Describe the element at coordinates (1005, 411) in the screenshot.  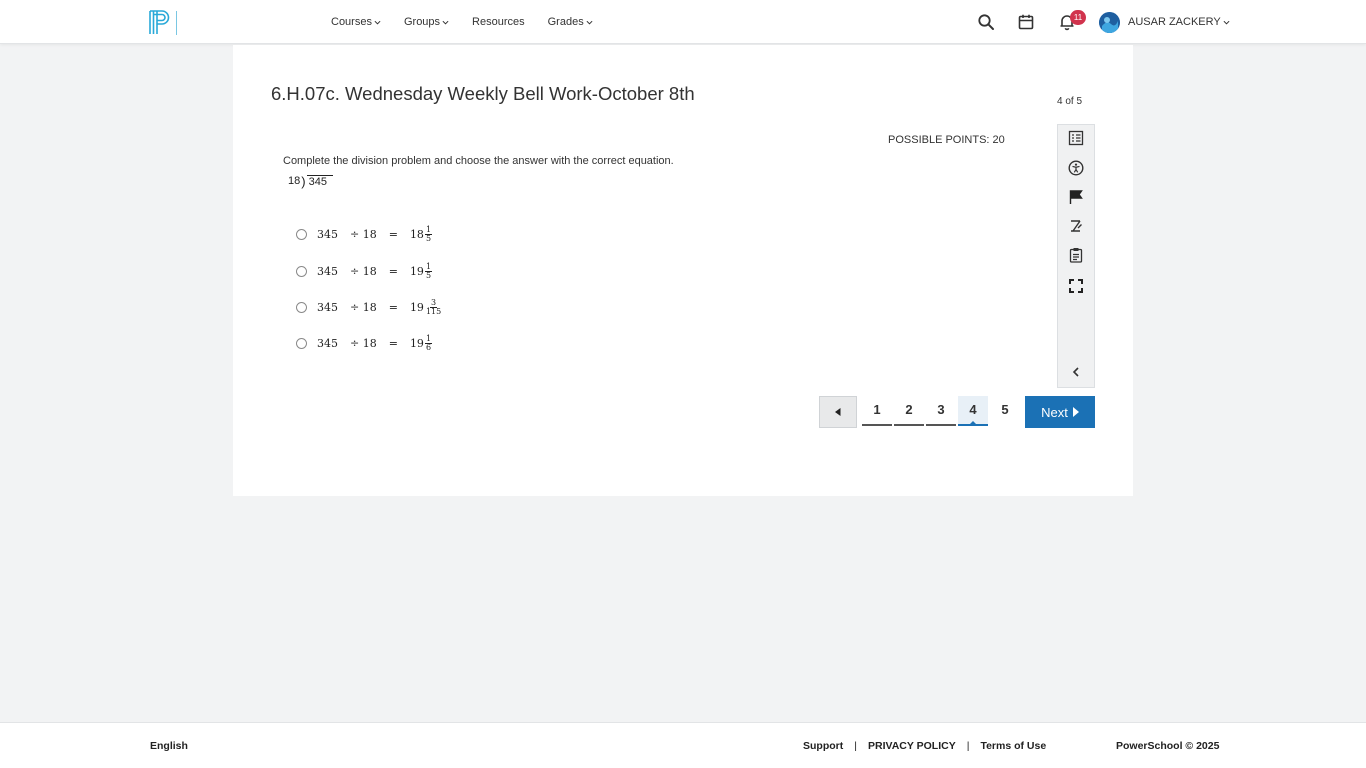
I see `page-button-5: 5` at that location.